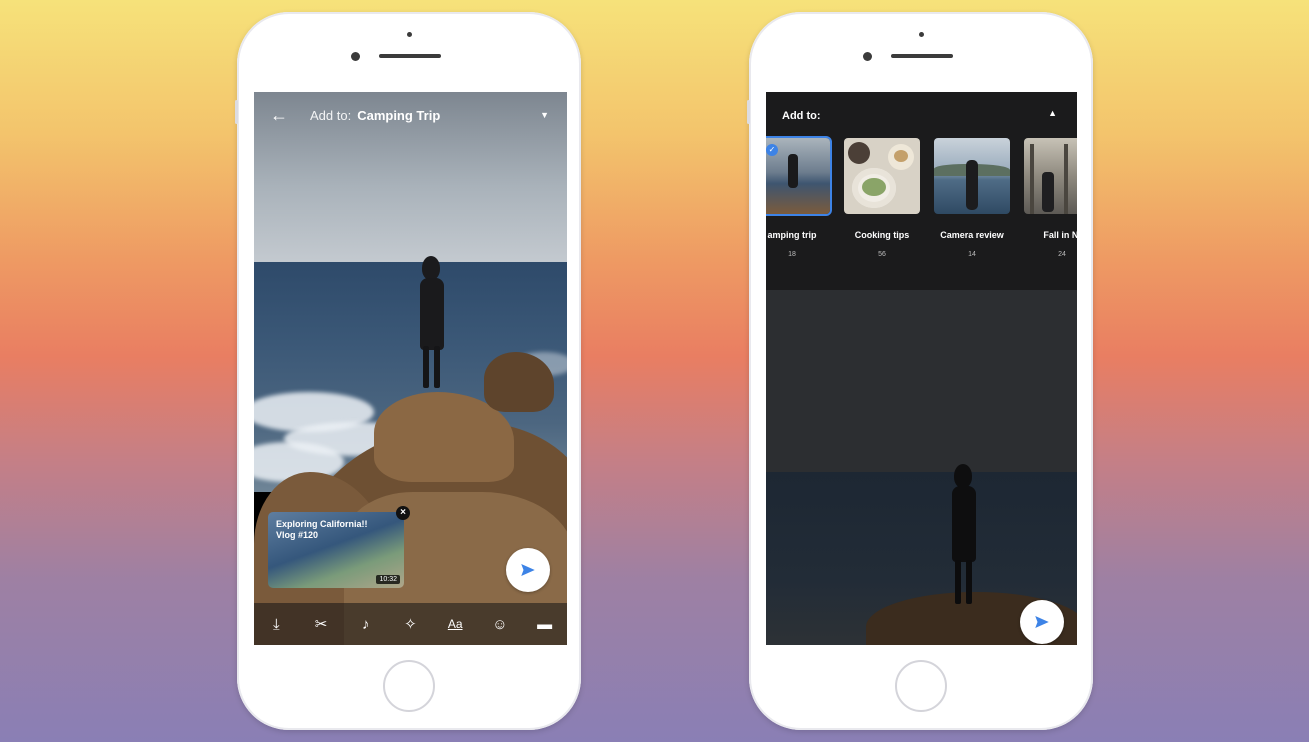  What do you see at coordinates (882, 235) in the screenshot?
I see `collection-label: Cooking tips` at bounding box center [882, 235].